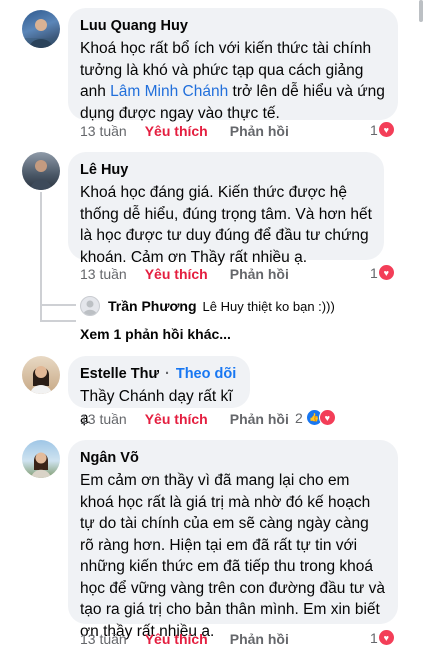 The width and height of the screenshot is (425, 650). I want to click on reply-author: Trần Phương, so click(152, 306).